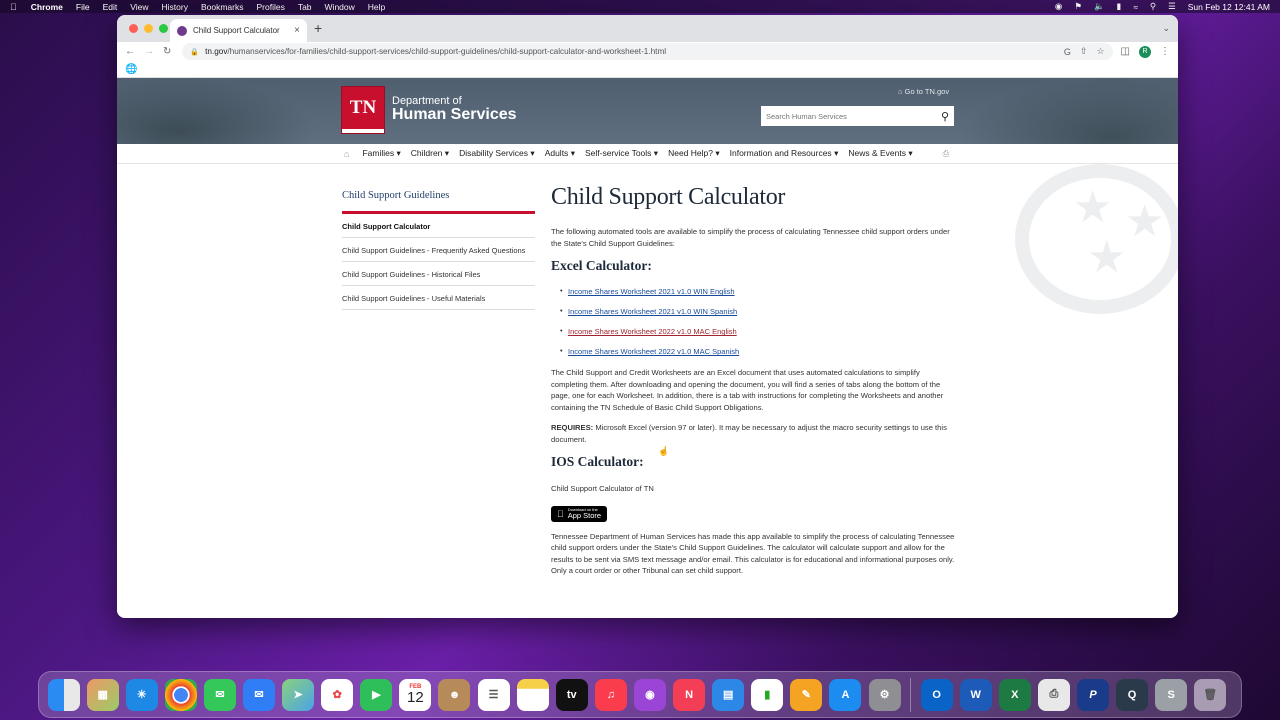 The width and height of the screenshot is (1280, 720). Describe the element at coordinates (141, 694) in the screenshot. I see `safari-icon: ✳` at that location.